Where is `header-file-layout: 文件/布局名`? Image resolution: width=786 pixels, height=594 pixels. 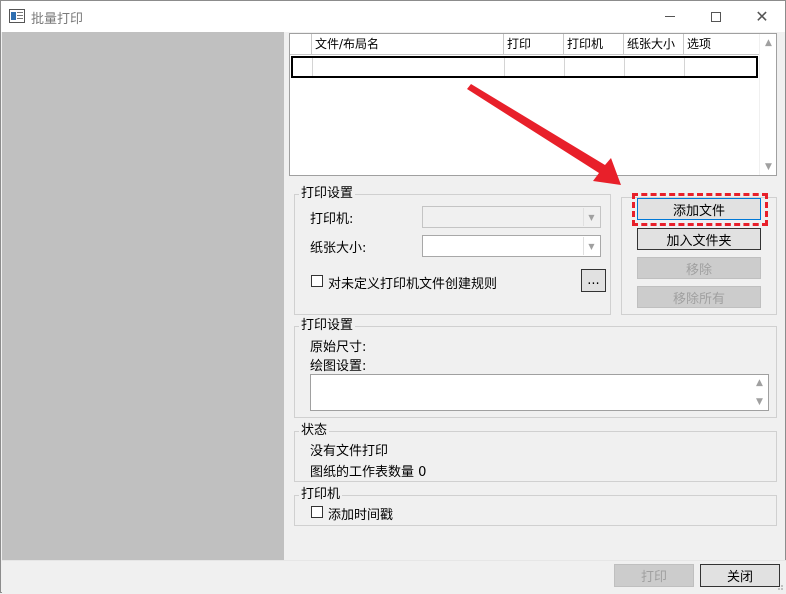 header-file-layout: 文件/布局名 is located at coordinates (408, 44).